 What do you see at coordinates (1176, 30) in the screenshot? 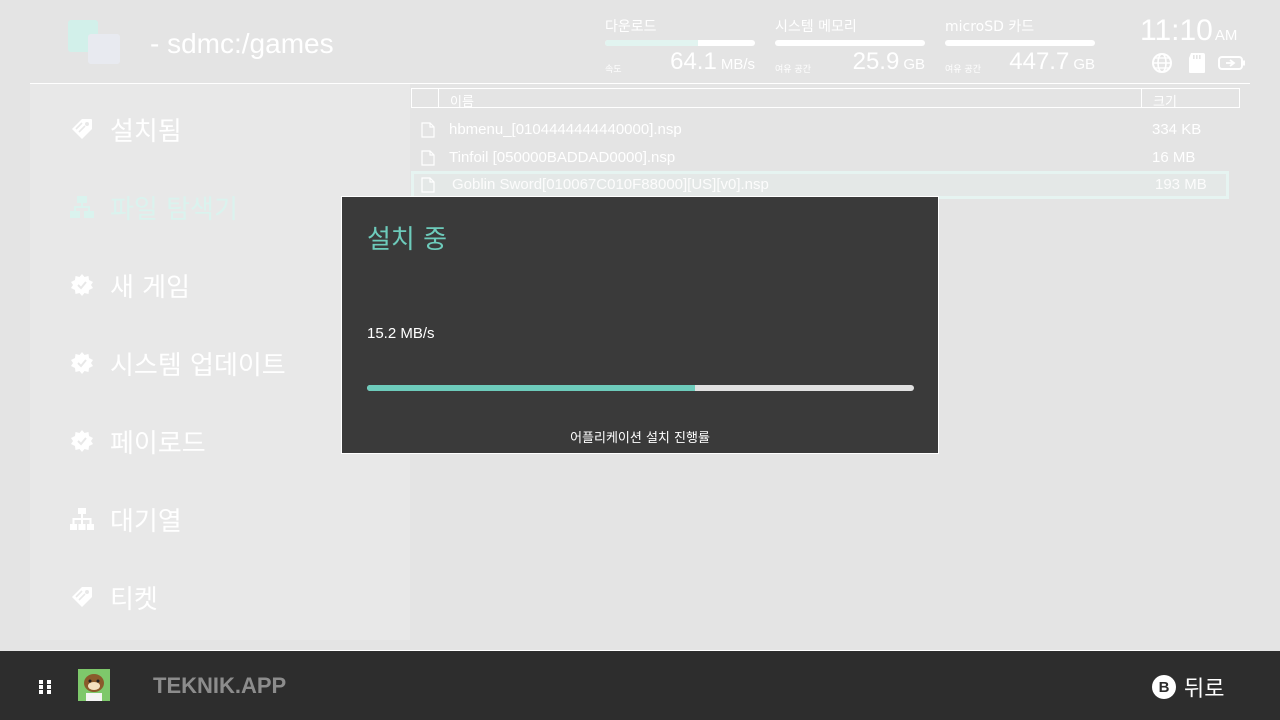
I see `clock-time: 11:10` at bounding box center [1176, 30].